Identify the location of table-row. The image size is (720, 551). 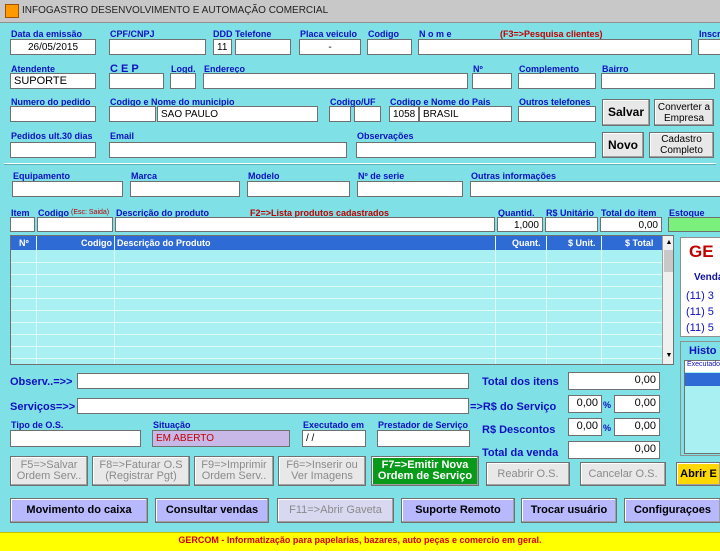
(336, 352).